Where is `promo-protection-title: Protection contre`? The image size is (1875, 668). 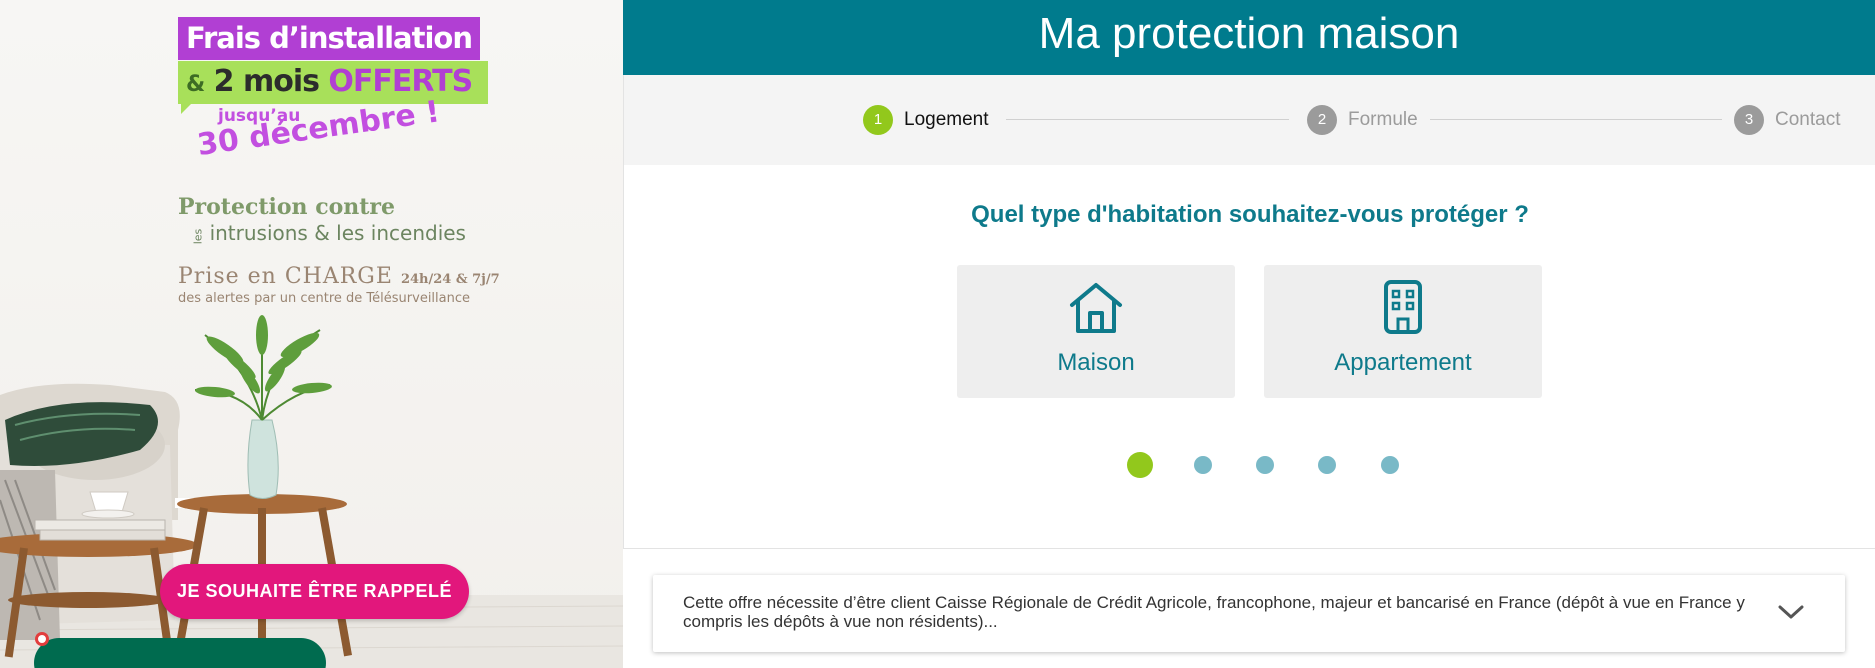
promo-protection-title: Protection contre is located at coordinates (287, 207).